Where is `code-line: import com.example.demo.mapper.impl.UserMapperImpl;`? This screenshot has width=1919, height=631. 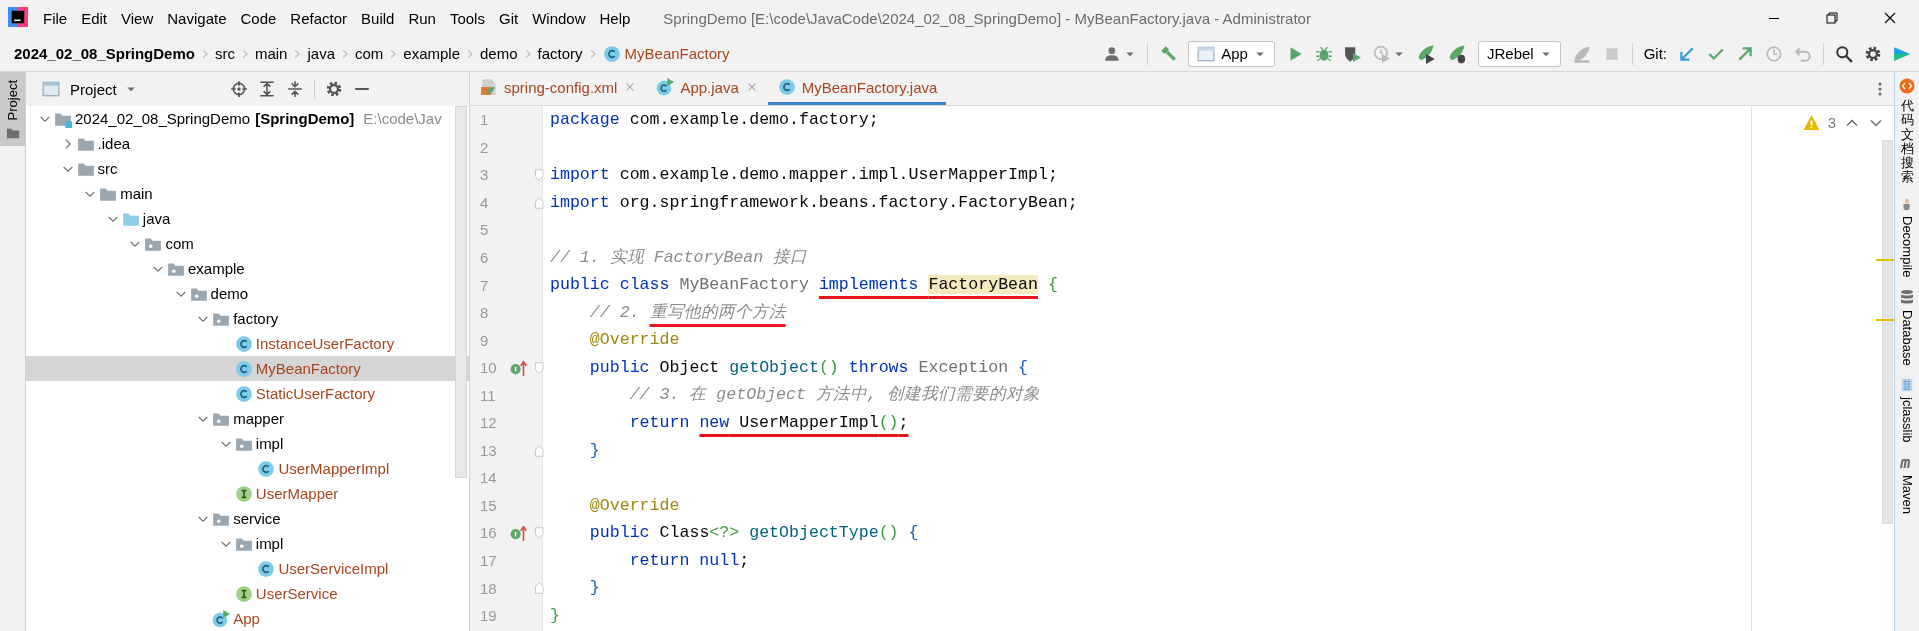 code-line: import com.example.demo.mapper.impl.UserMapperImpl; is located at coordinates (804, 175).